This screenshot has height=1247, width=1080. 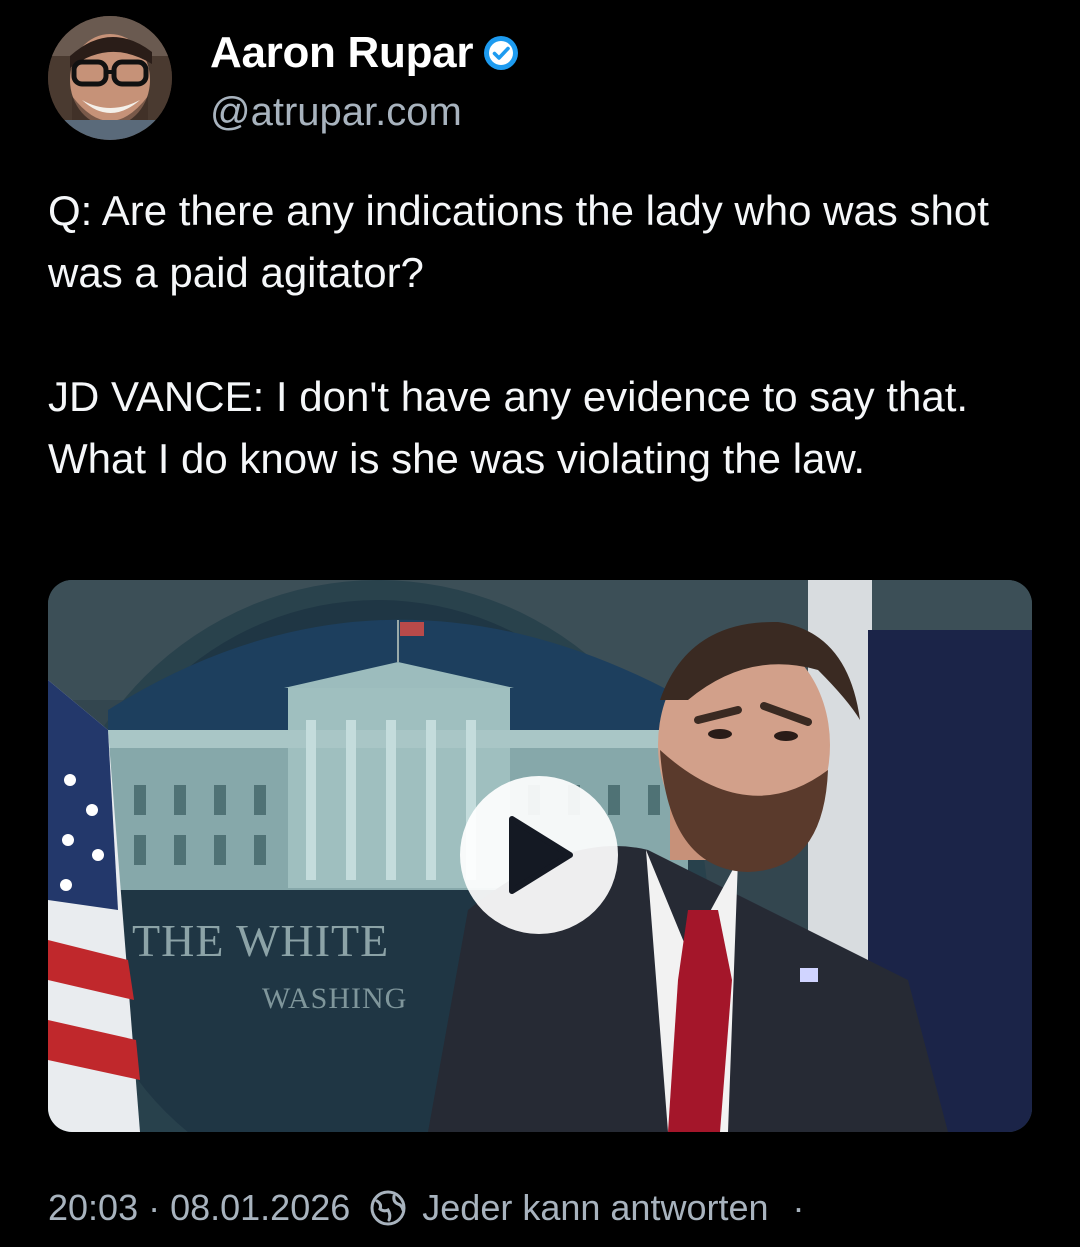 What do you see at coordinates (388, 1208) in the screenshot?
I see `reply-settings-icon` at bounding box center [388, 1208].